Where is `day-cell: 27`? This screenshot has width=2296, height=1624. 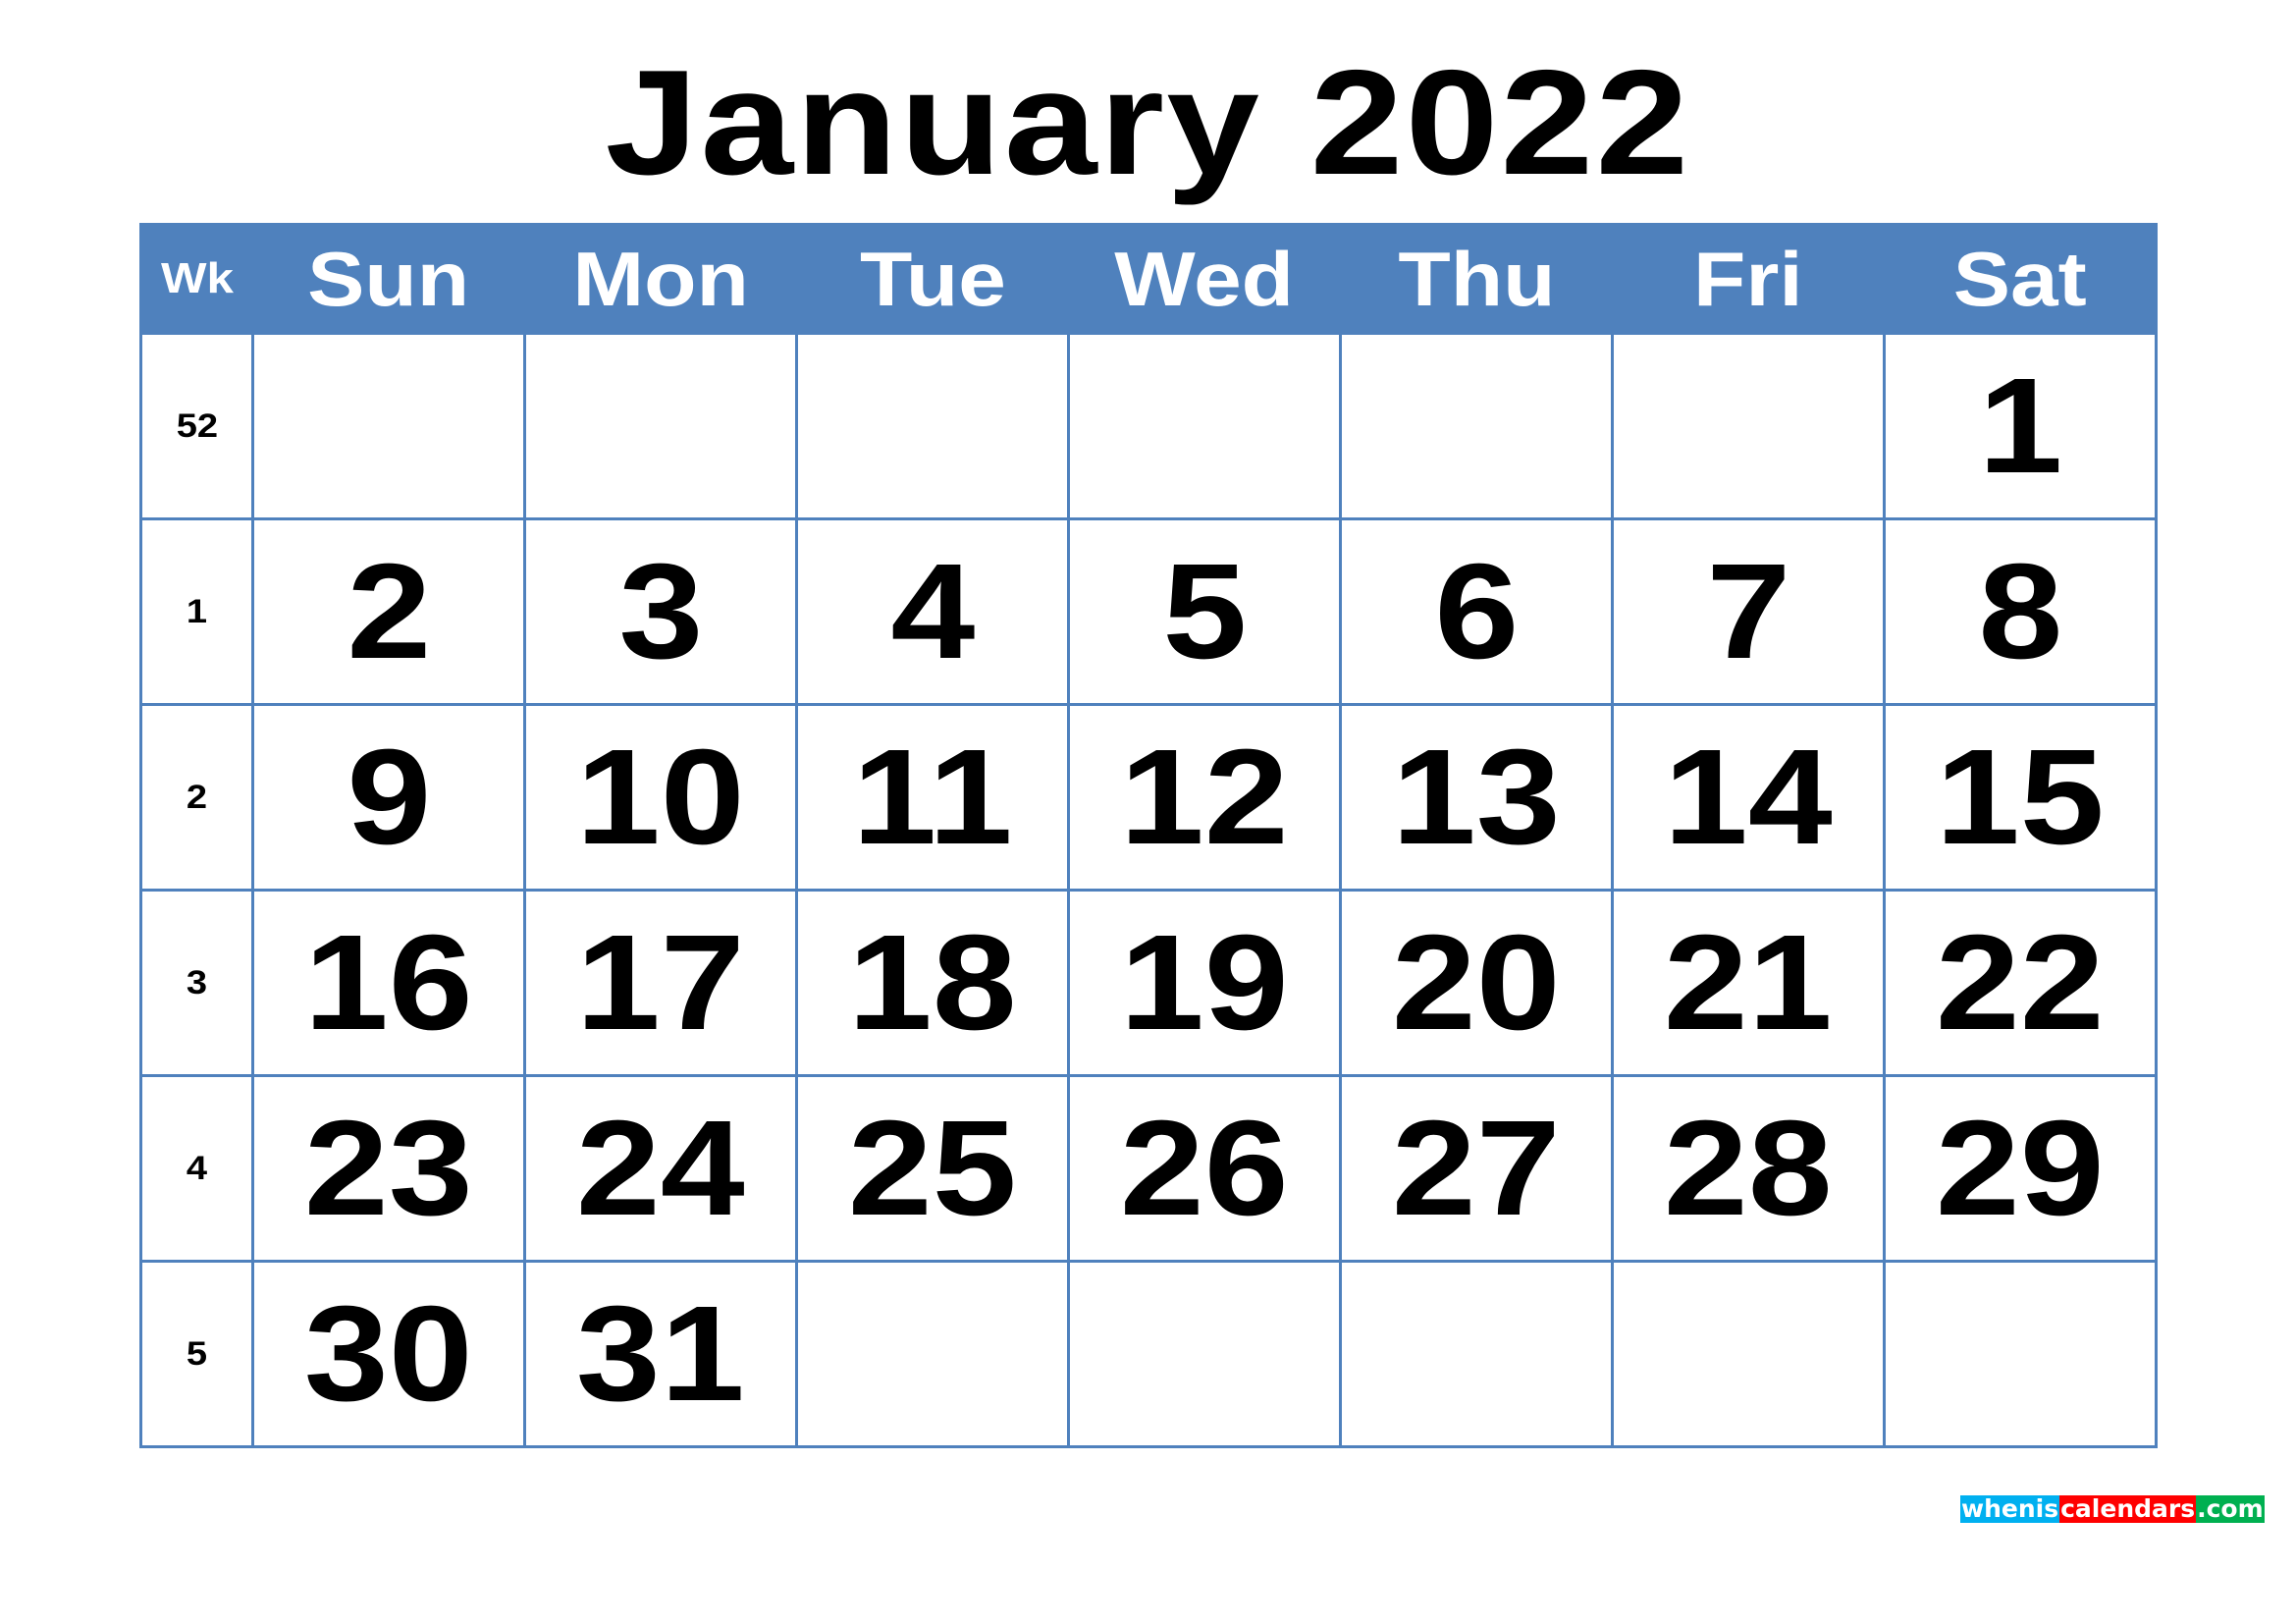
day-cell: 27 is located at coordinates (1476, 1168).